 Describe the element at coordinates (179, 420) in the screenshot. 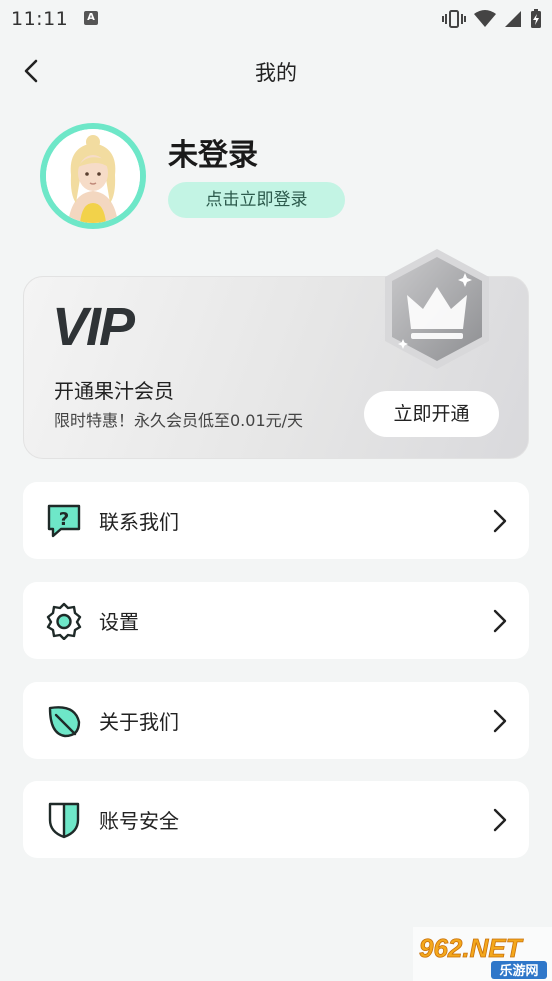

I see `vip-subtitle: 限时特惠！永久会员低至0.01元/天` at that location.